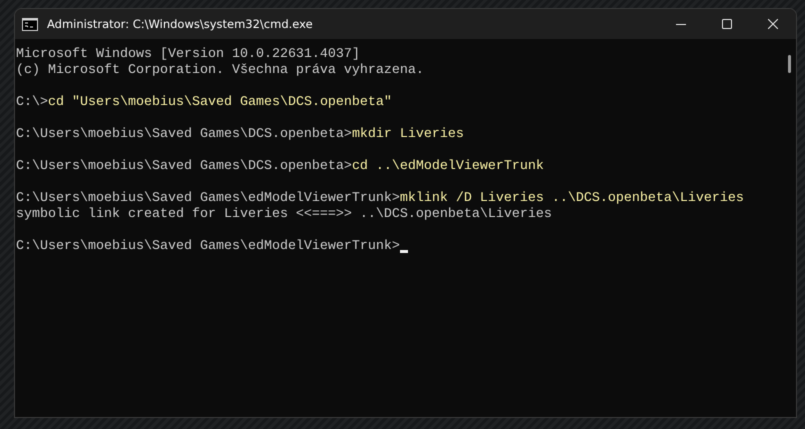  I want to click on command-text: cd ..\edModelViewerTrunk, so click(448, 167).